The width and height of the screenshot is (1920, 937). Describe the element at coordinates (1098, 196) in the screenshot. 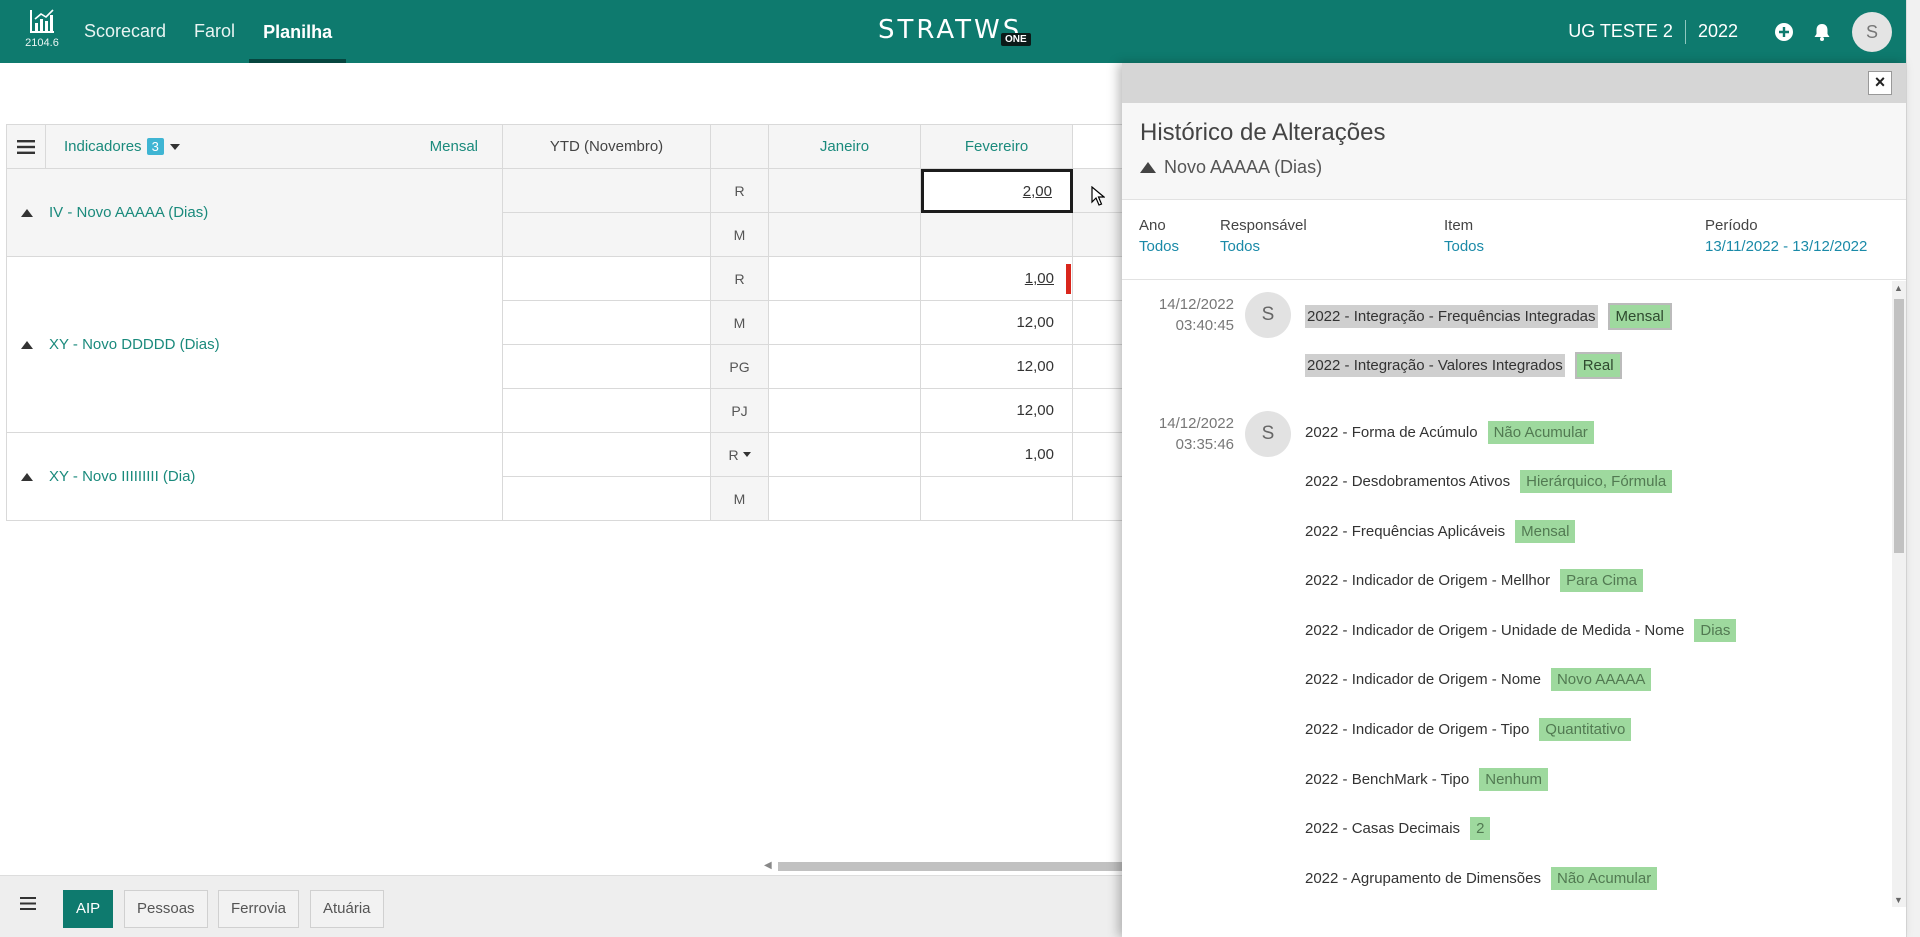

I see `mouse-cursor-icon` at that location.